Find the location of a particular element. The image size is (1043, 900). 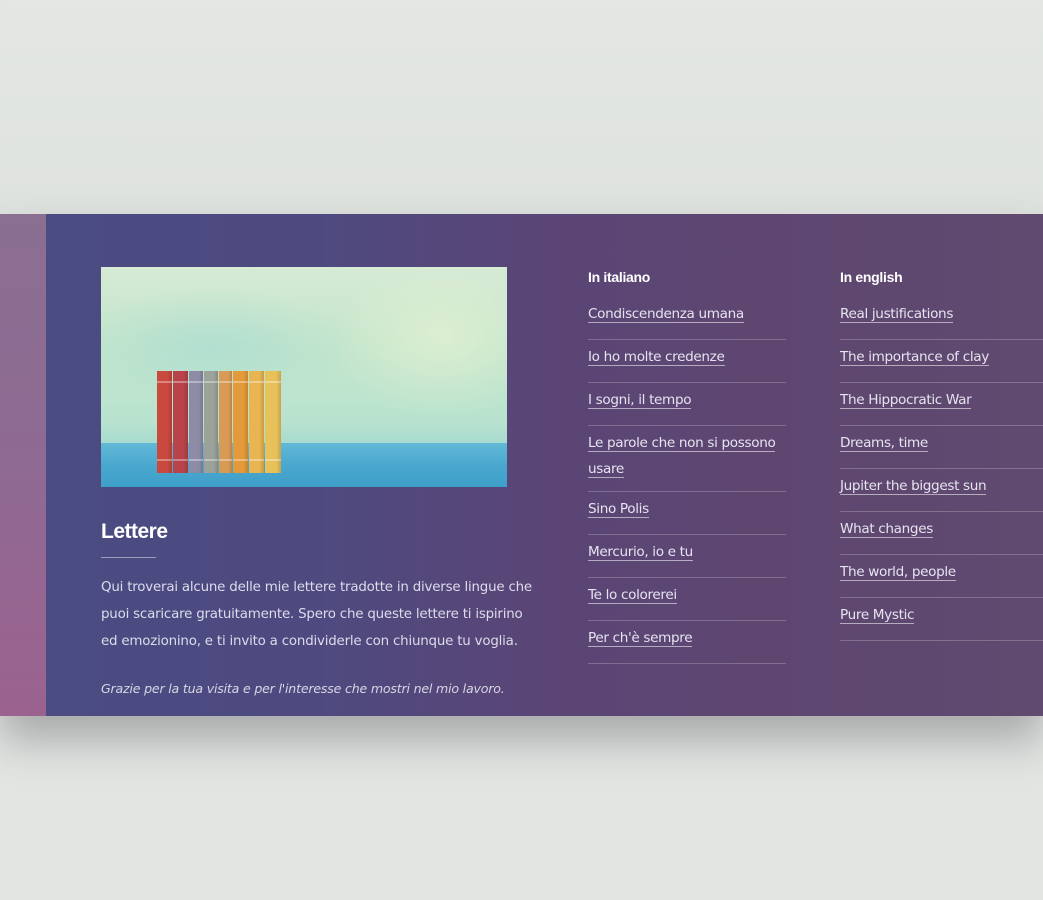

books-hero-image is located at coordinates (304, 377).